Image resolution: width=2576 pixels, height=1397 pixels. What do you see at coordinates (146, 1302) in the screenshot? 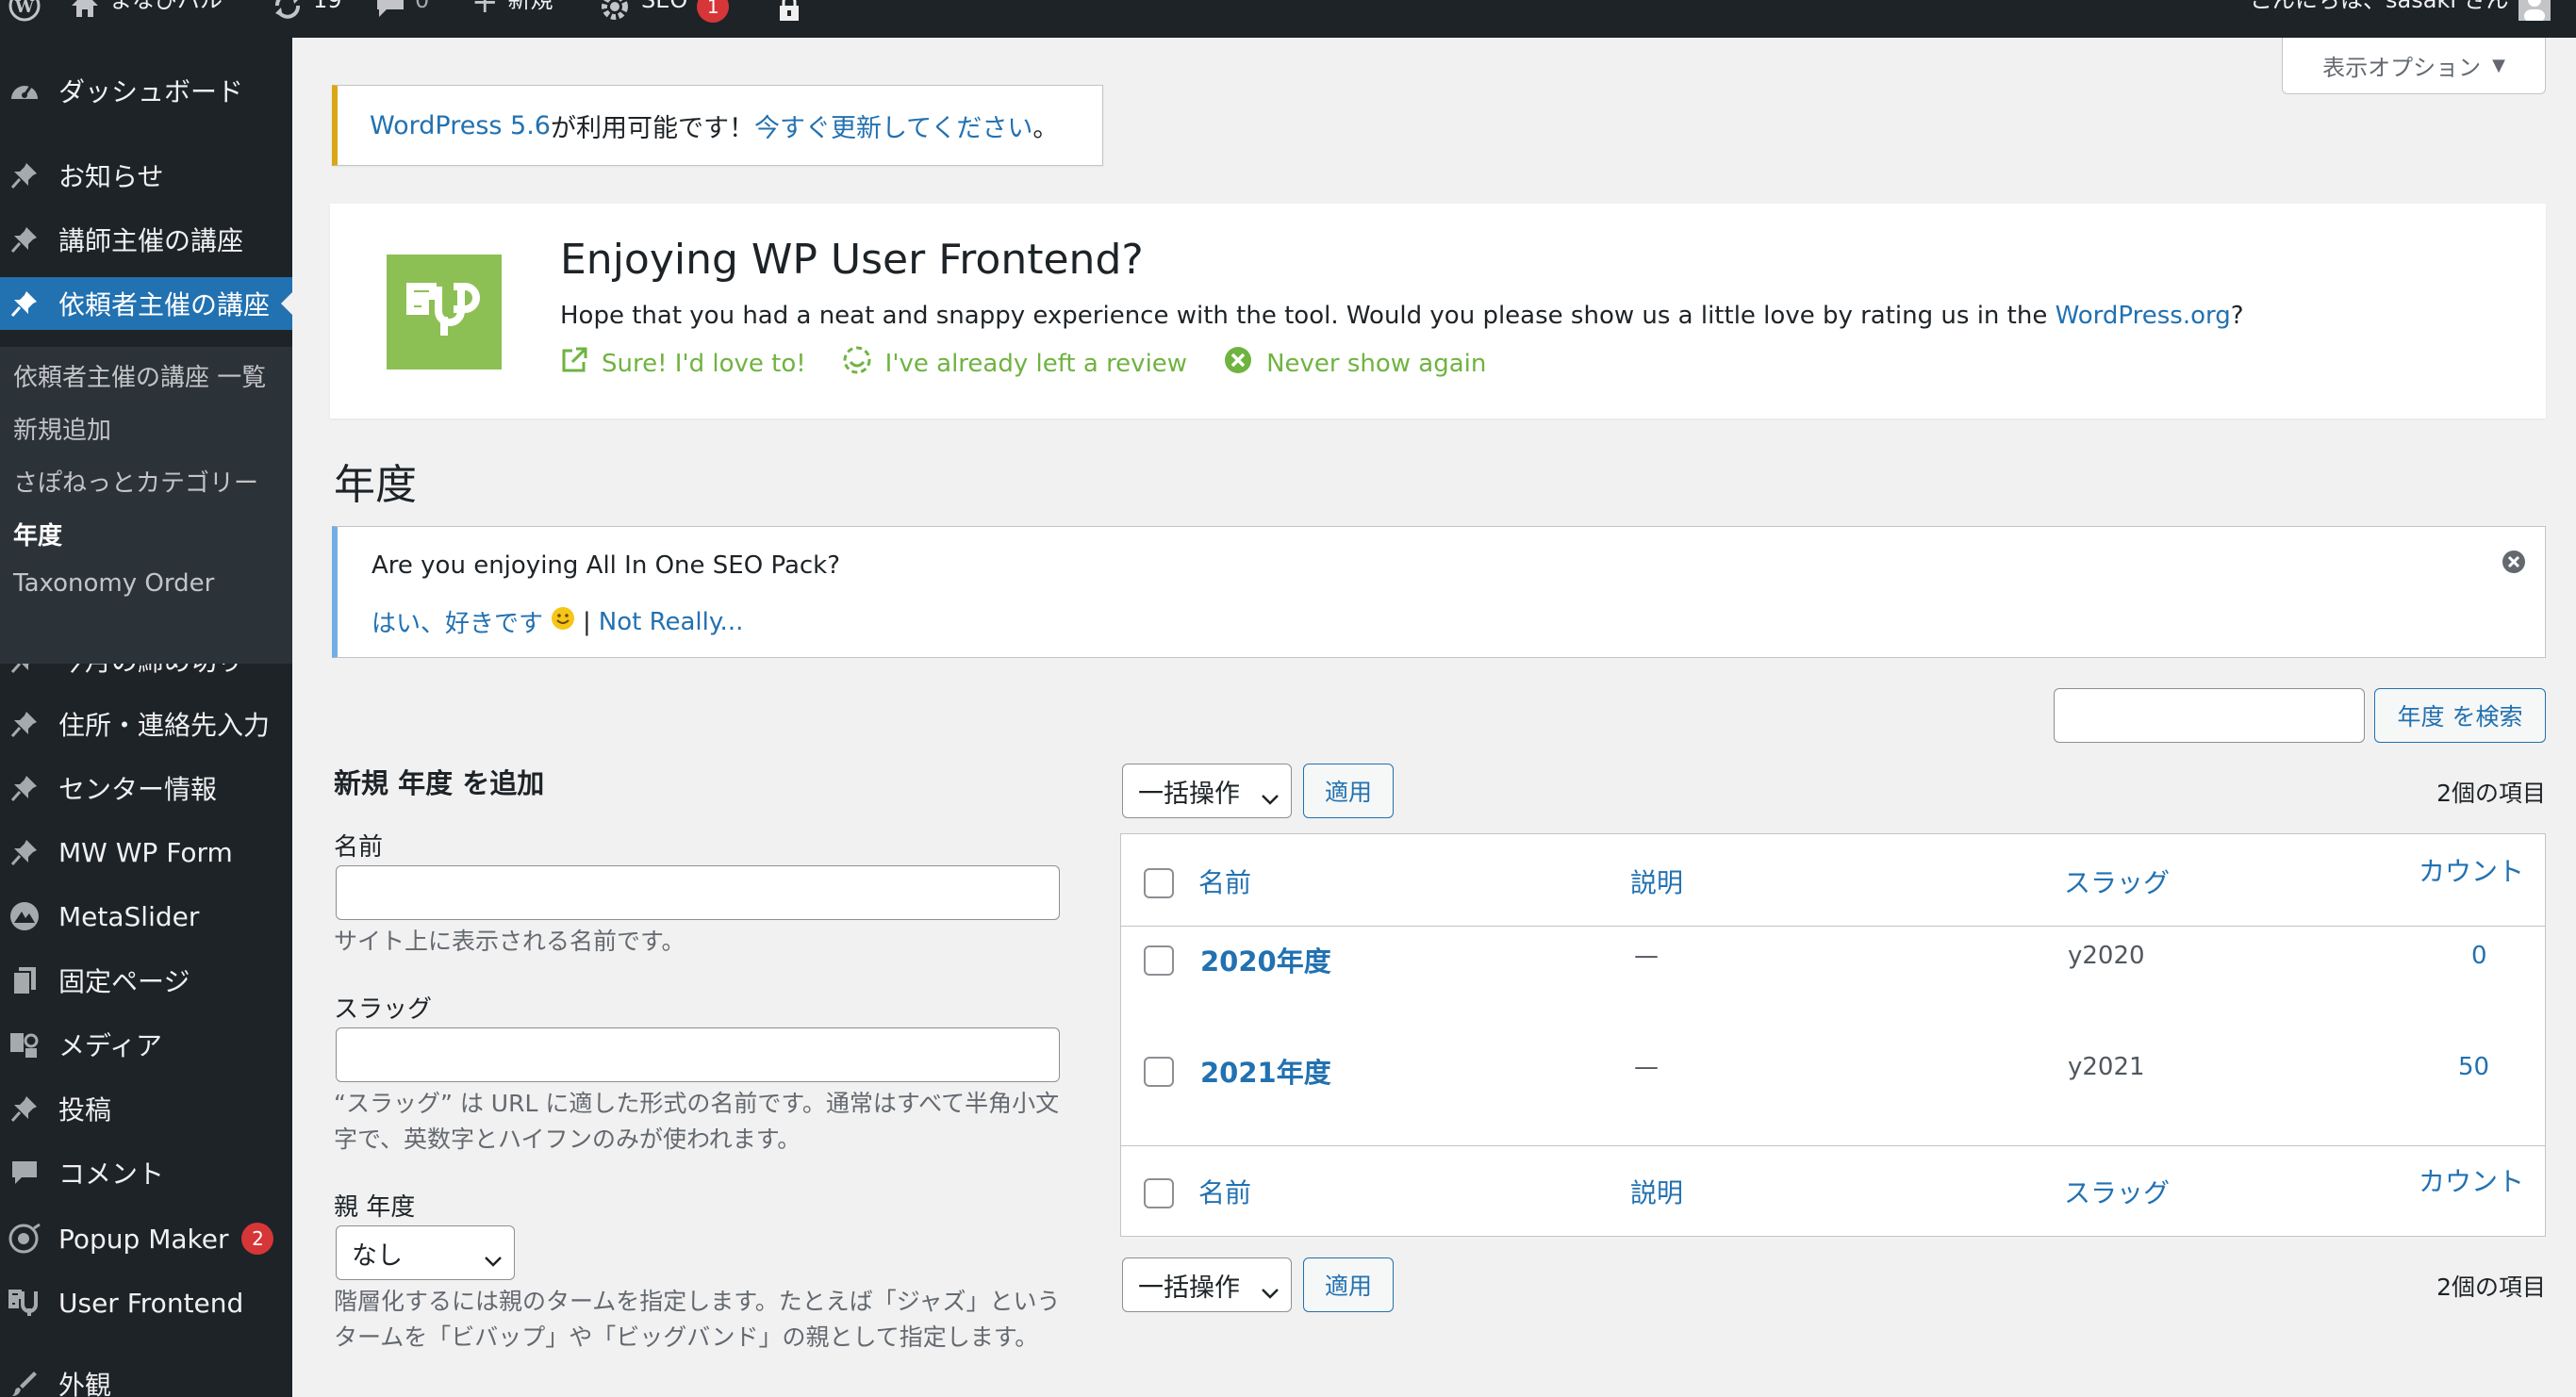
I see `sidebar-item-15: User Frontend` at bounding box center [146, 1302].